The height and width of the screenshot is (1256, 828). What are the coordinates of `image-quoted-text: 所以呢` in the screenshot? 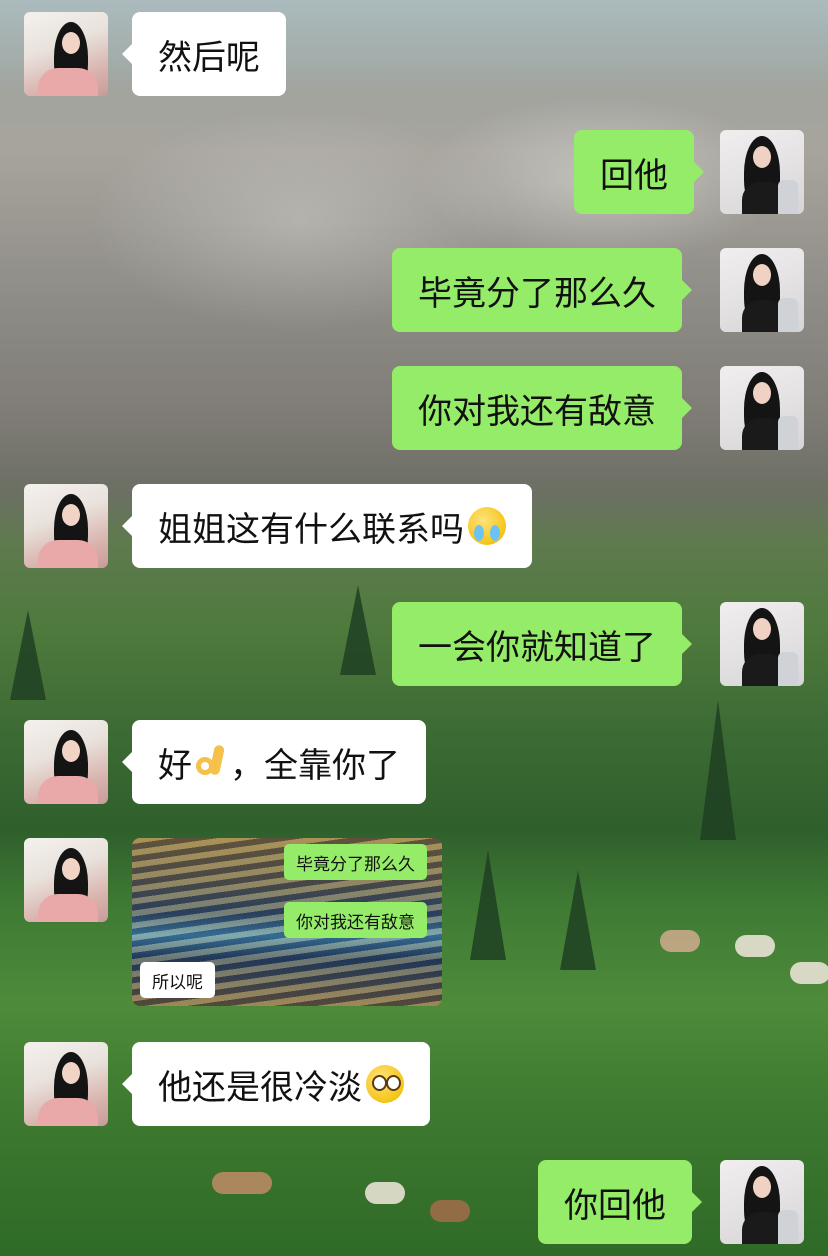 It's located at (177, 982).